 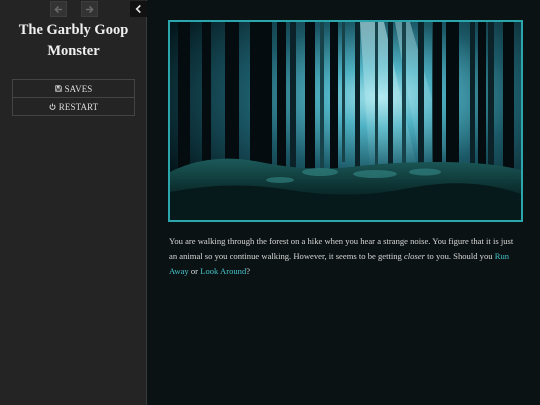 I want to click on sidebar-collapse-button, so click(x=138, y=9).